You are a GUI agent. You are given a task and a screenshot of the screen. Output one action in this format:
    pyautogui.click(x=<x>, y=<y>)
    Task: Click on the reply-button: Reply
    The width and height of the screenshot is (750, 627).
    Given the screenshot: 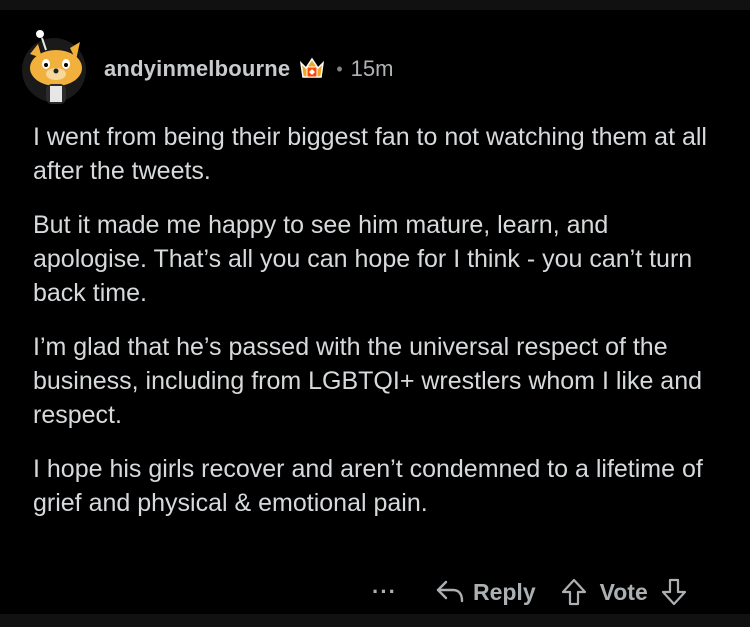 What is the action you would take?
    pyautogui.click(x=485, y=592)
    